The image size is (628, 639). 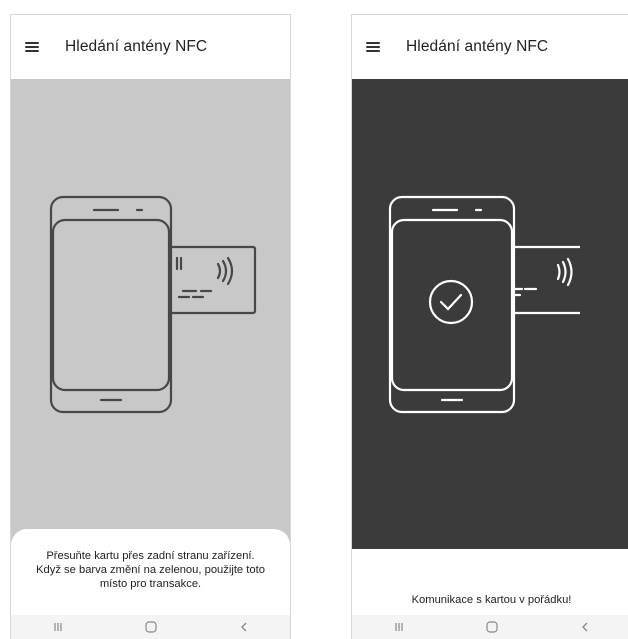 I want to click on instruction-line-3: místo pro transakce., so click(x=150, y=584).